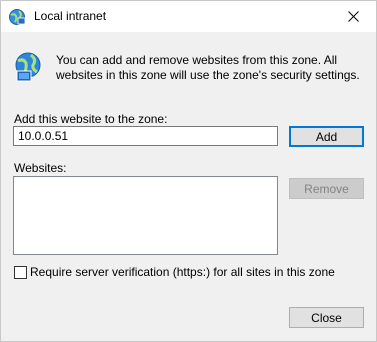  I want to click on remove-button: Remove, so click(326, 188).